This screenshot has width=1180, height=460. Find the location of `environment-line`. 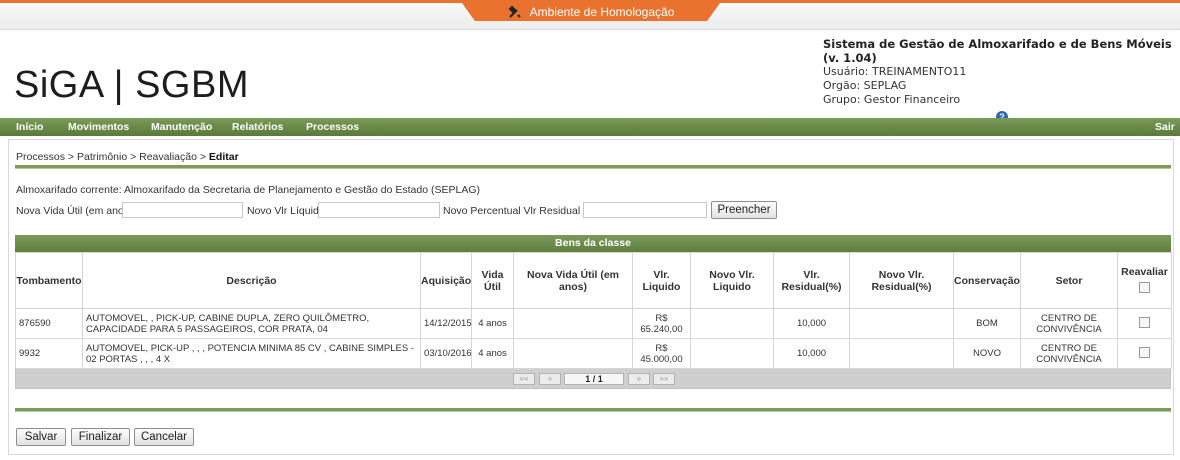

environment-line is located at coordinates (590, 1).